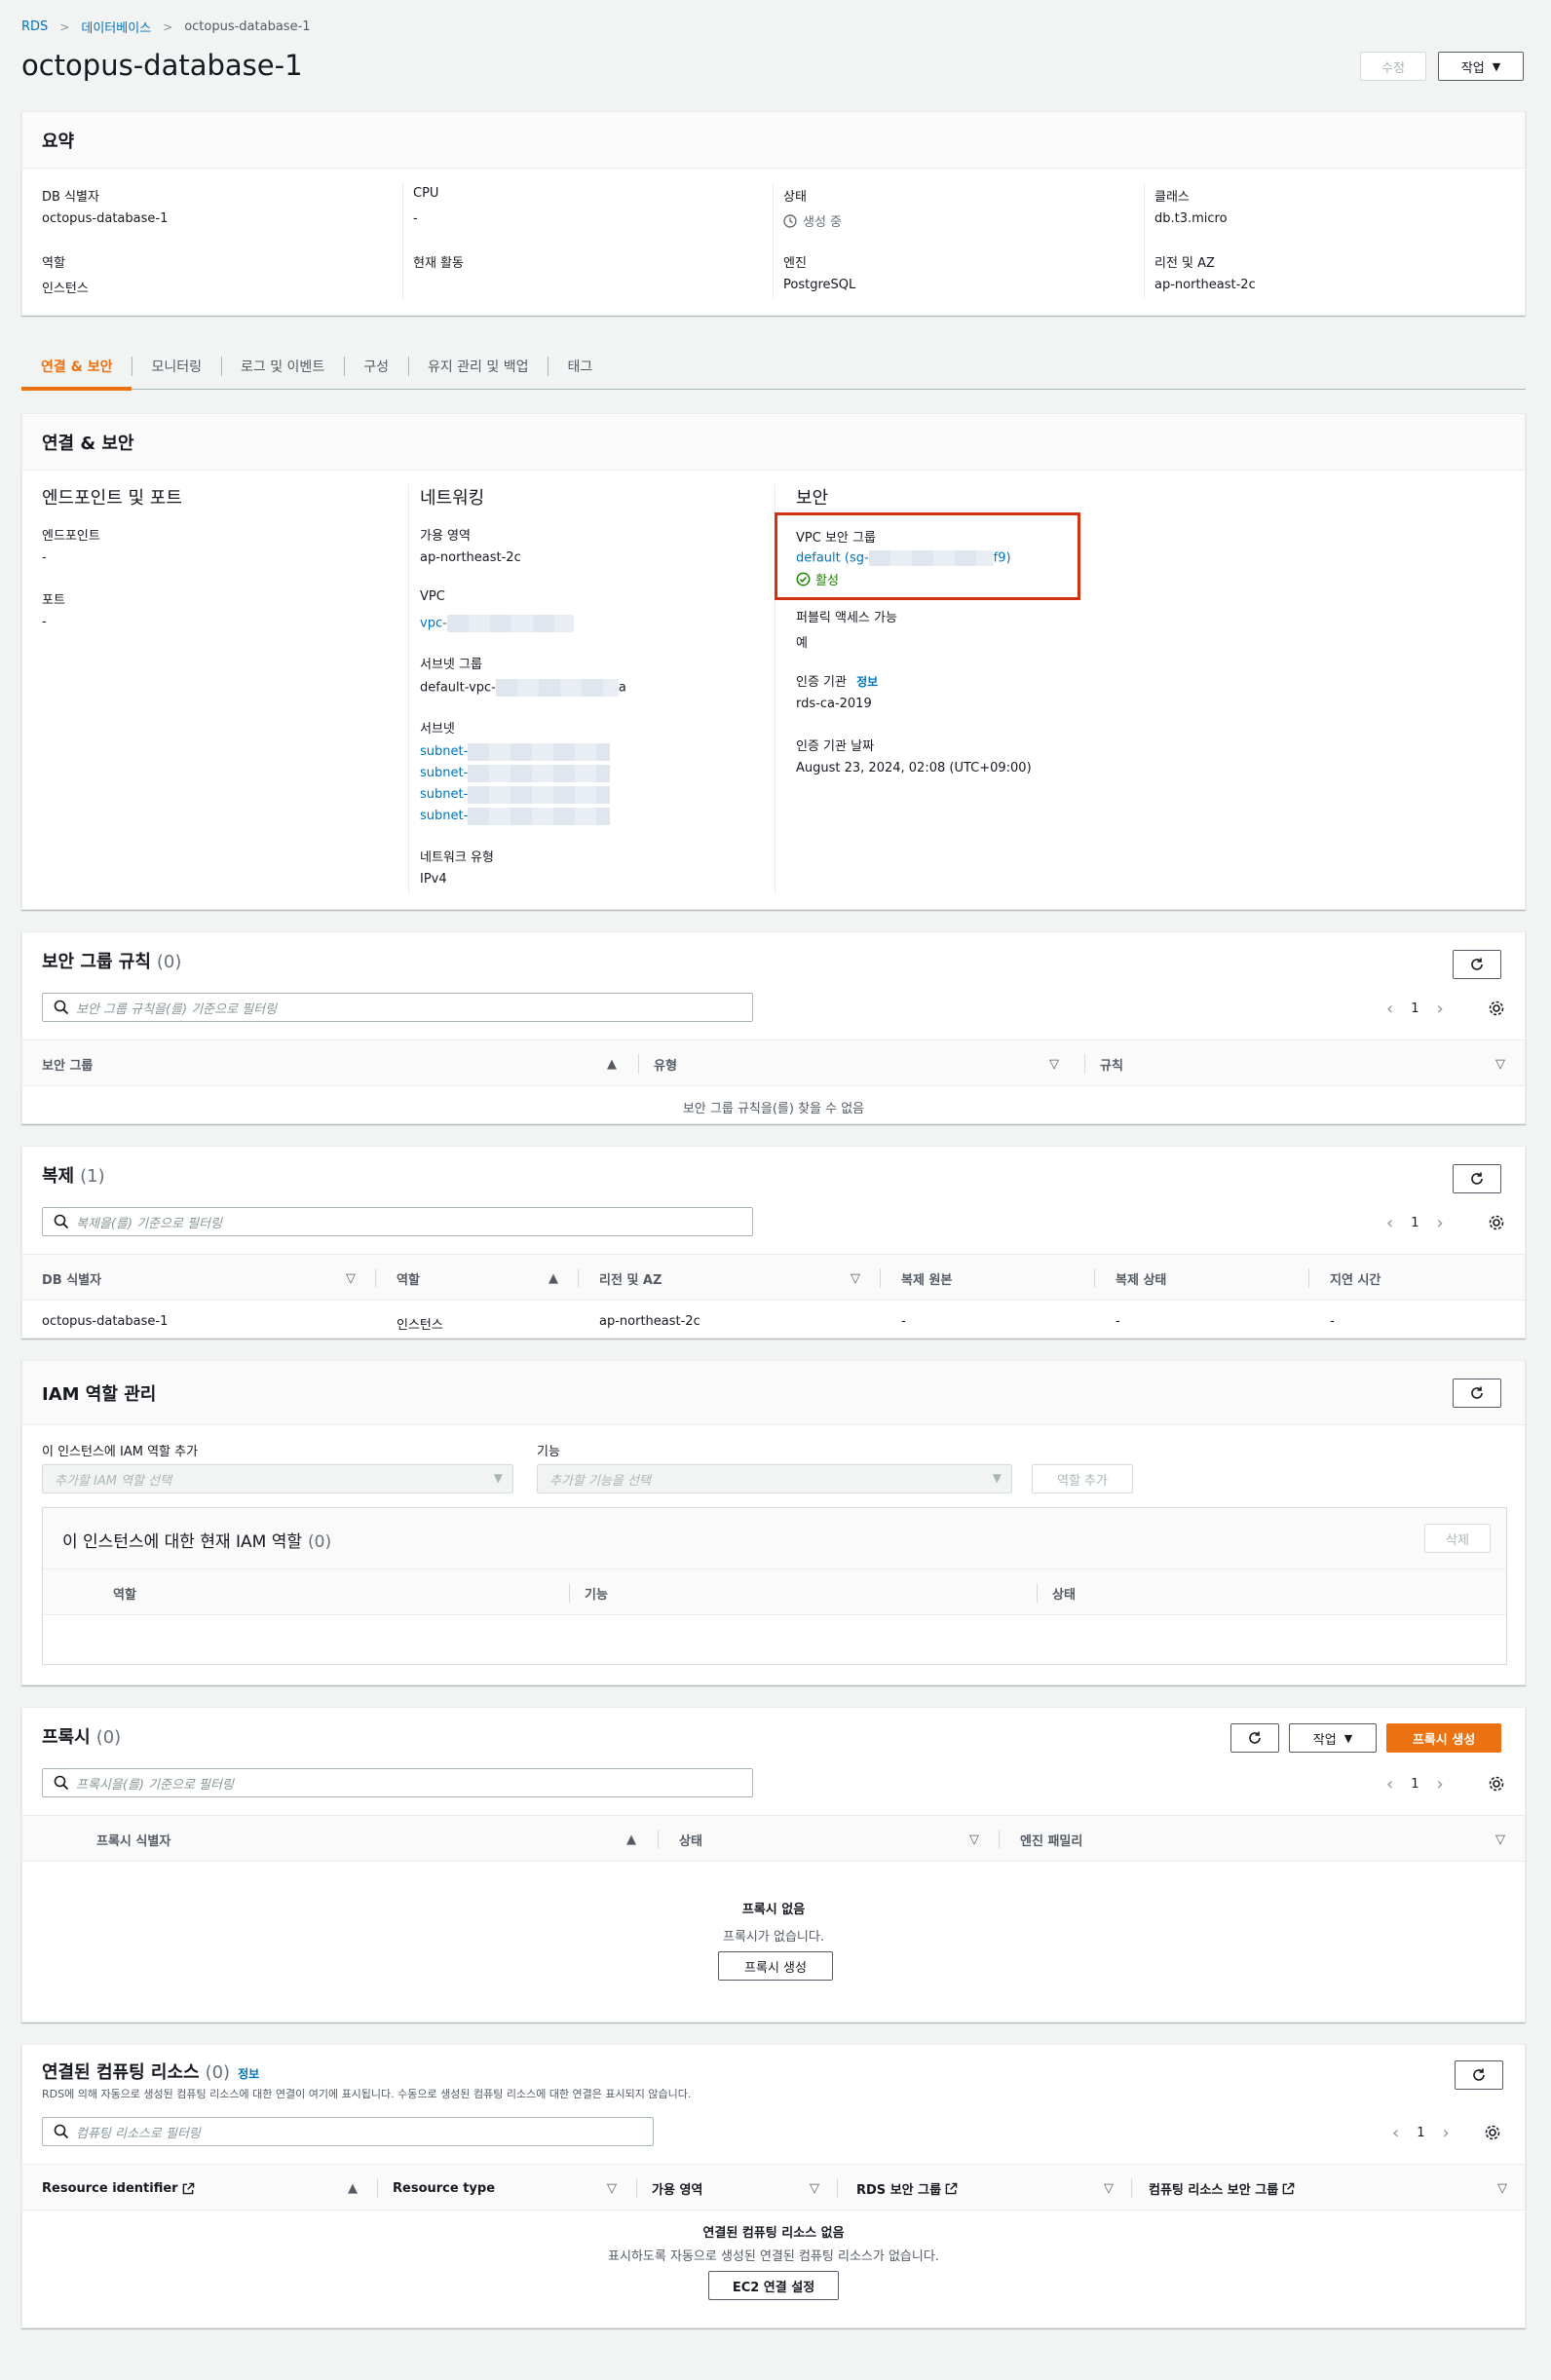  I want to click on breadcrumb-rds: RDS, so click(35, 26).